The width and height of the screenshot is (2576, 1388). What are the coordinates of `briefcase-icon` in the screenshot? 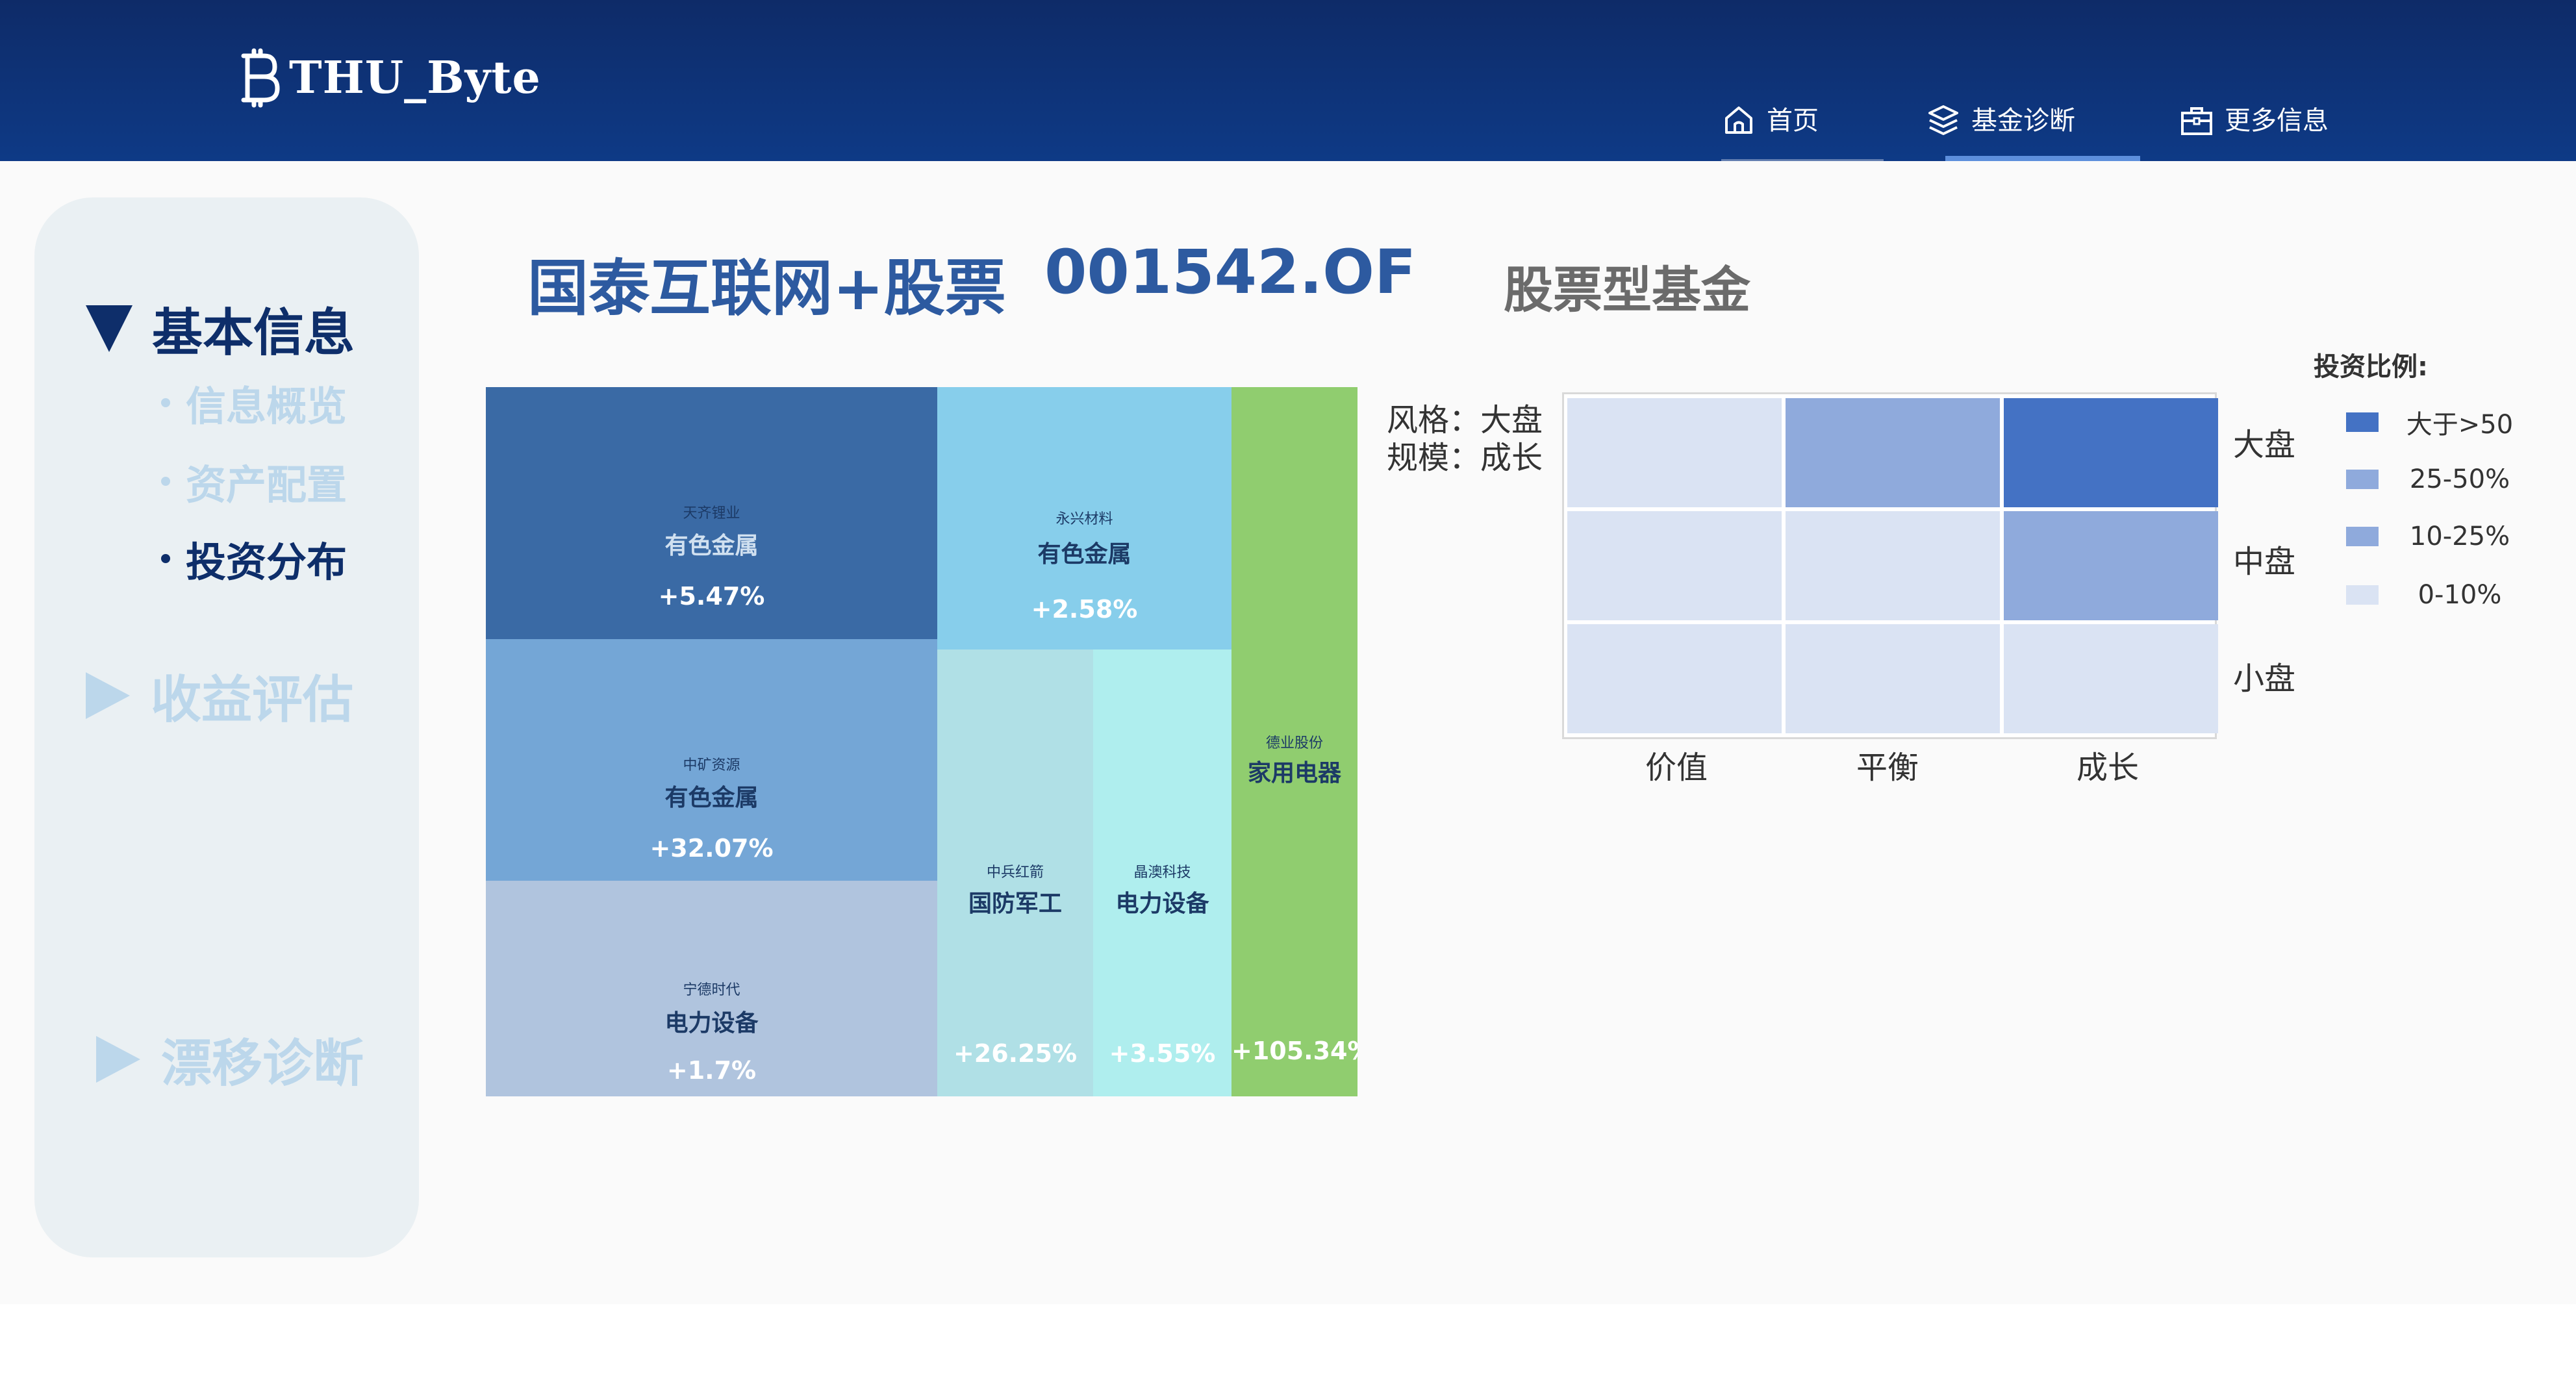 It's located at (2196, 121).